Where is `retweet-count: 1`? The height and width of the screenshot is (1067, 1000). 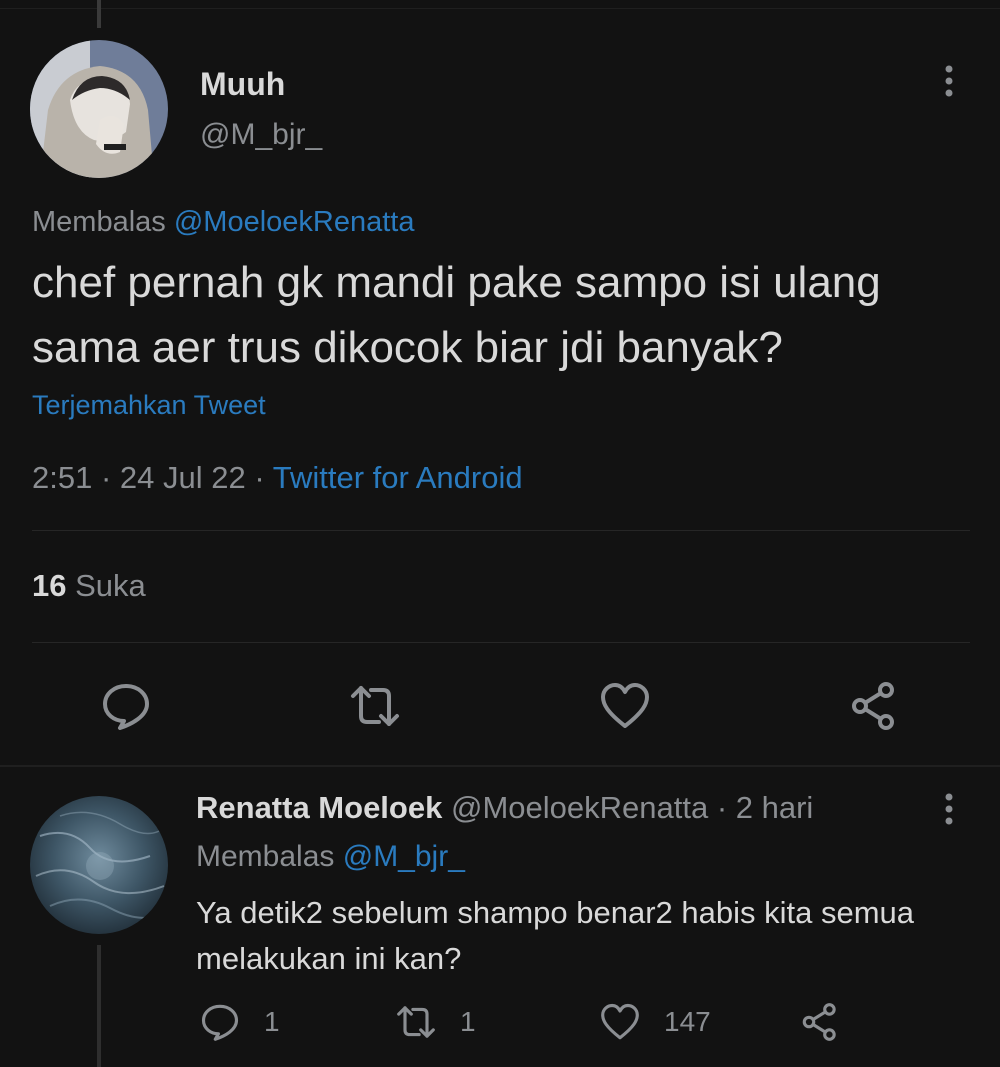 retweet-count: 1 is located at coordinates (468, 1021).